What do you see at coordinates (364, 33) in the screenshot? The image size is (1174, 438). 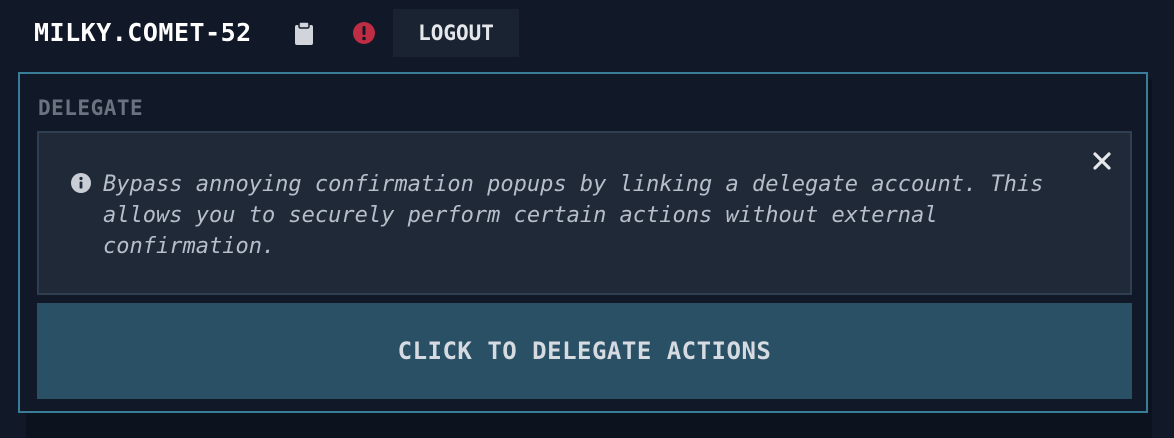 I see `exclamation-circle-icon` at bounding box center [364, 33].